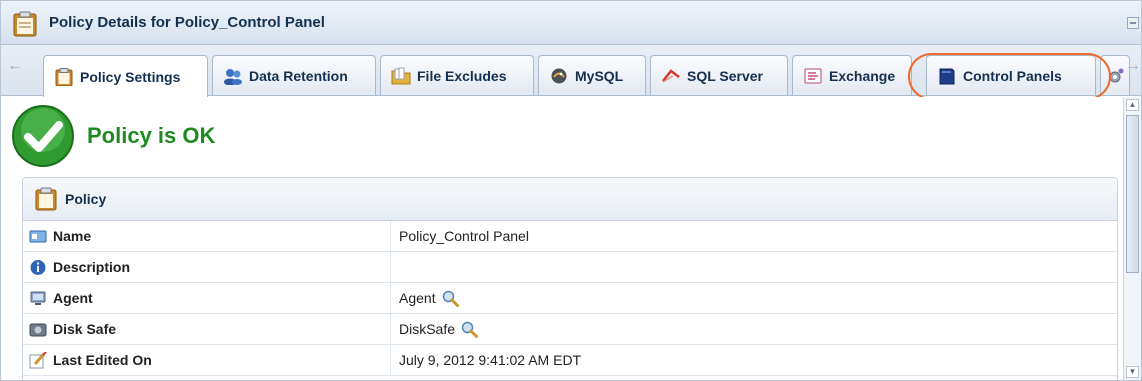 This screenshot has width=1142, height=381. I want to click on tab-data-retention: Data Retention, so click(294, 75).